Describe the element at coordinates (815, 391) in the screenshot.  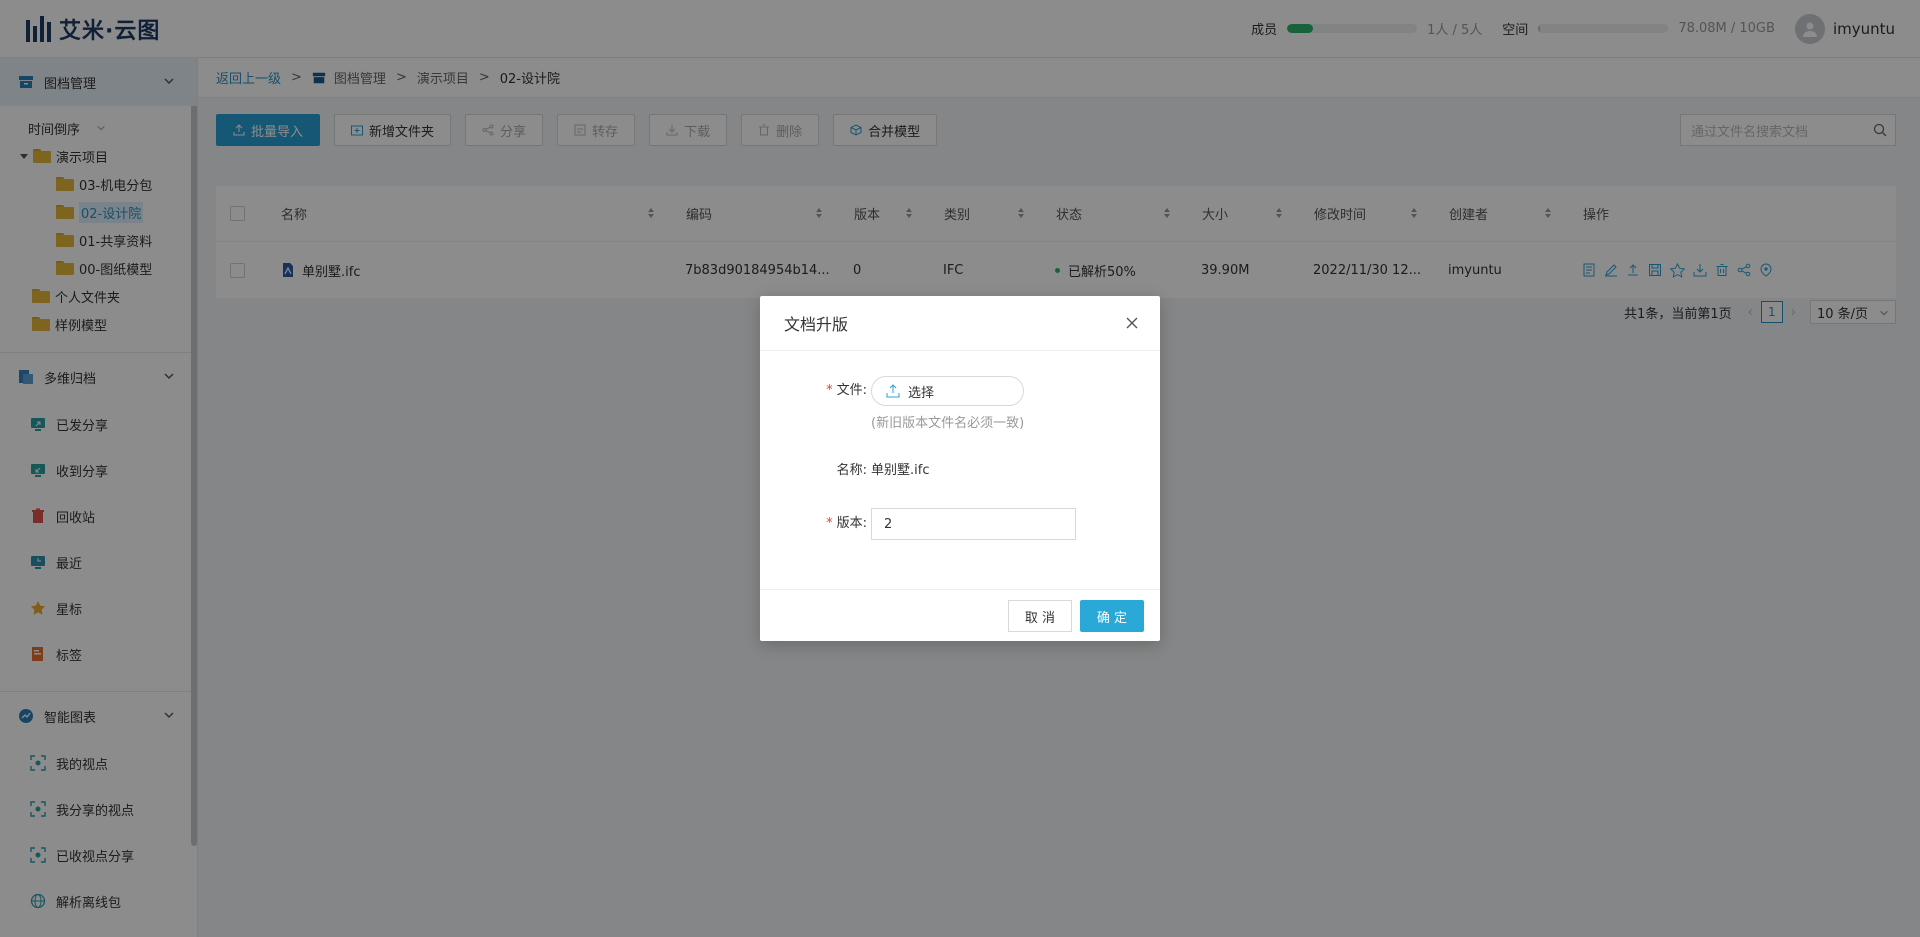
I see `file-label: * 文件:` at that location.